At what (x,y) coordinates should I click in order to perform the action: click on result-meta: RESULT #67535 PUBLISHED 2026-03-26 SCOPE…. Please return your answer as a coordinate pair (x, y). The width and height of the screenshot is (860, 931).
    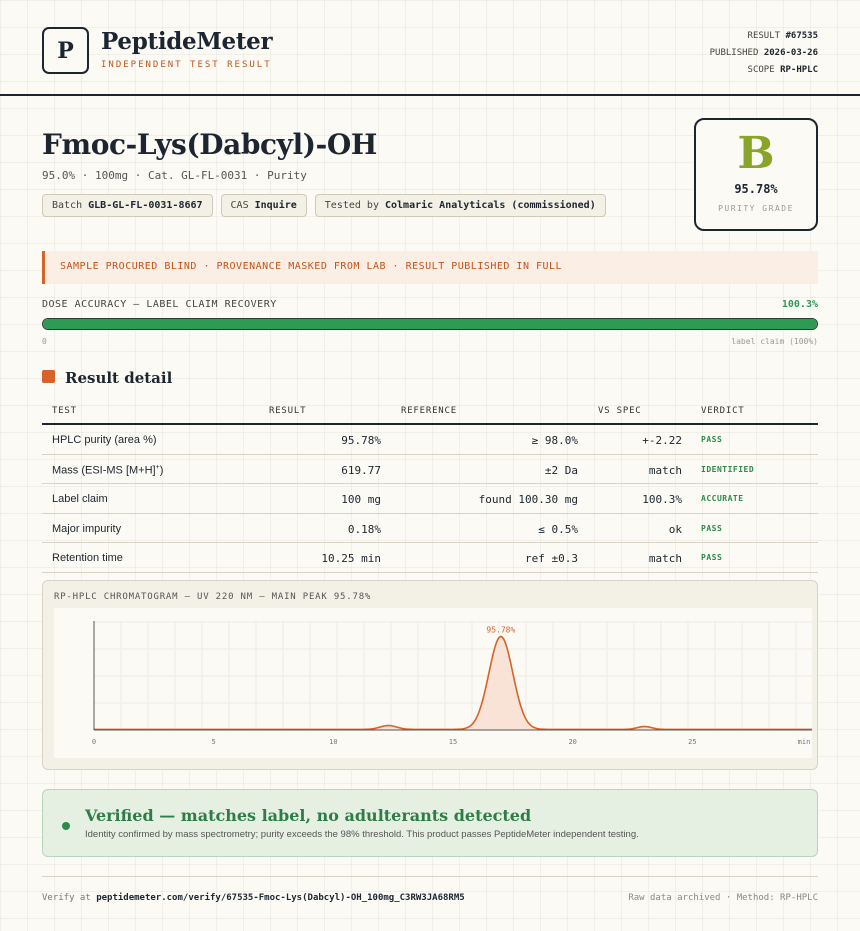
    Looking at the image, I should click on (764, 53).